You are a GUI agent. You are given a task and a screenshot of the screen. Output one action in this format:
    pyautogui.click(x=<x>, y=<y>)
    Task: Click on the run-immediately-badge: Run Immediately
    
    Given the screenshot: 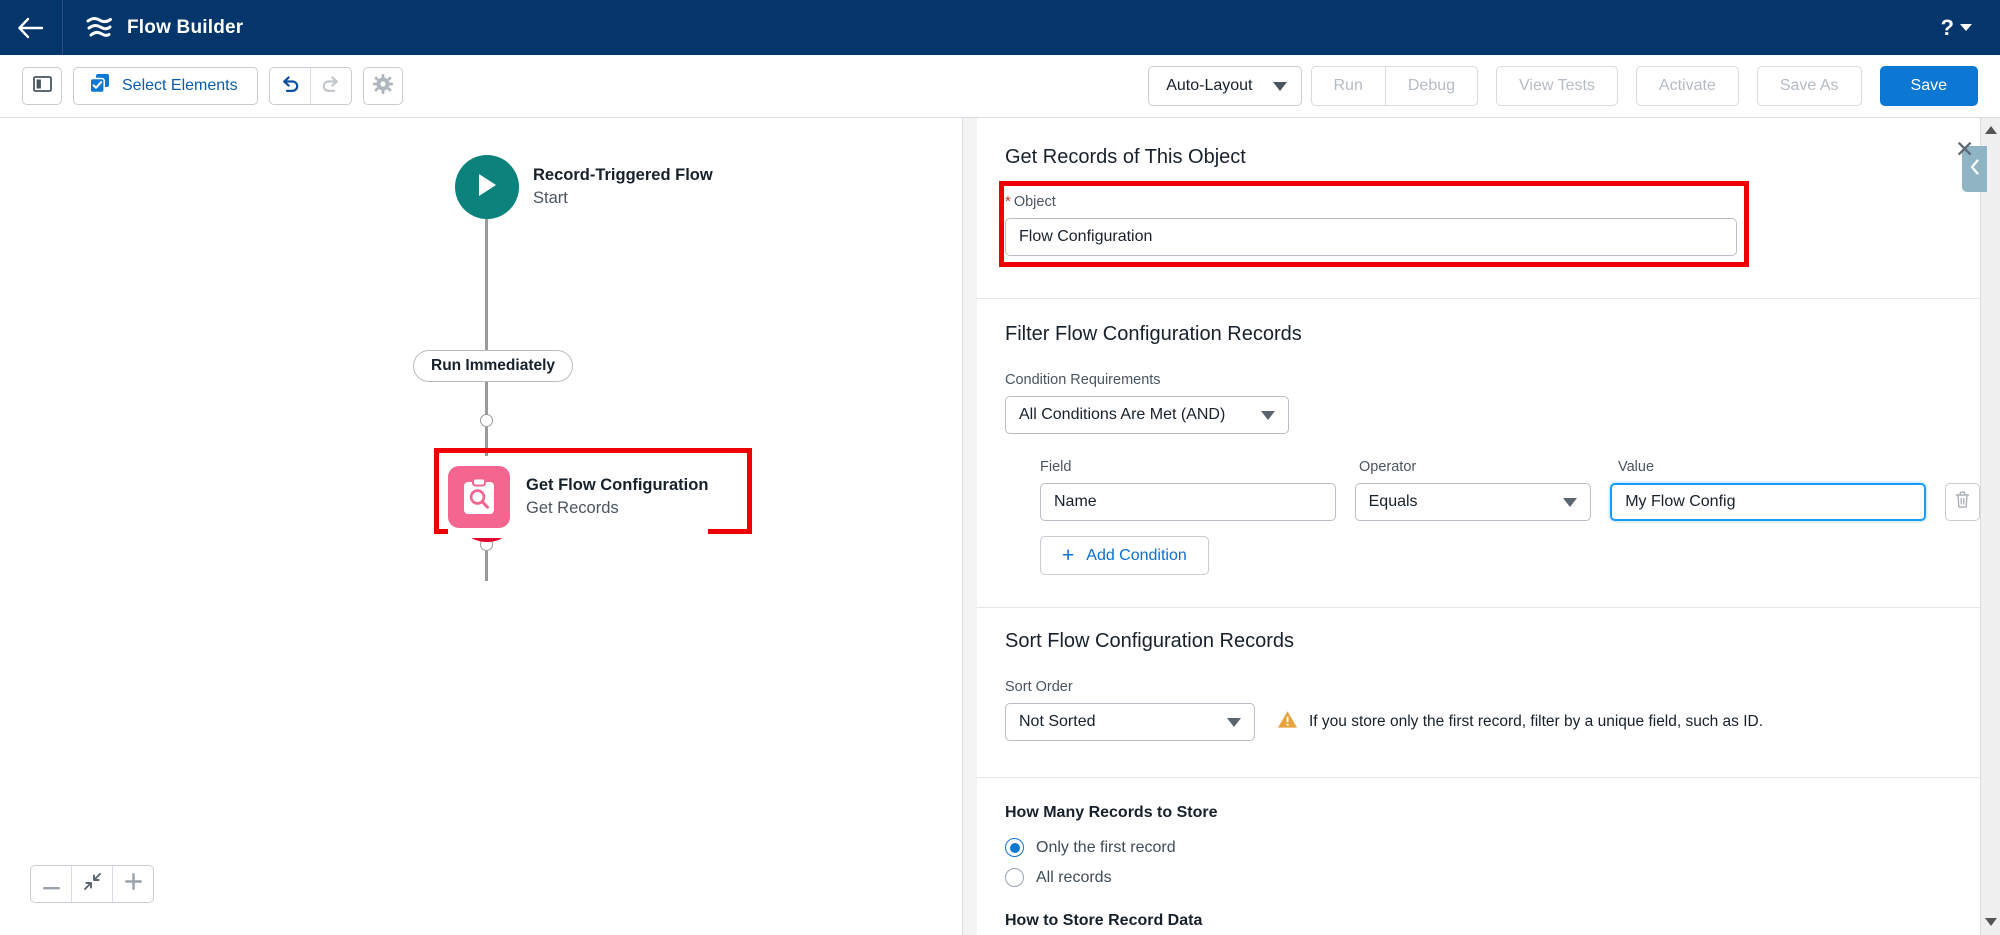 What is the action you would take?
    pyautogui.click(x=493, y=366)
    